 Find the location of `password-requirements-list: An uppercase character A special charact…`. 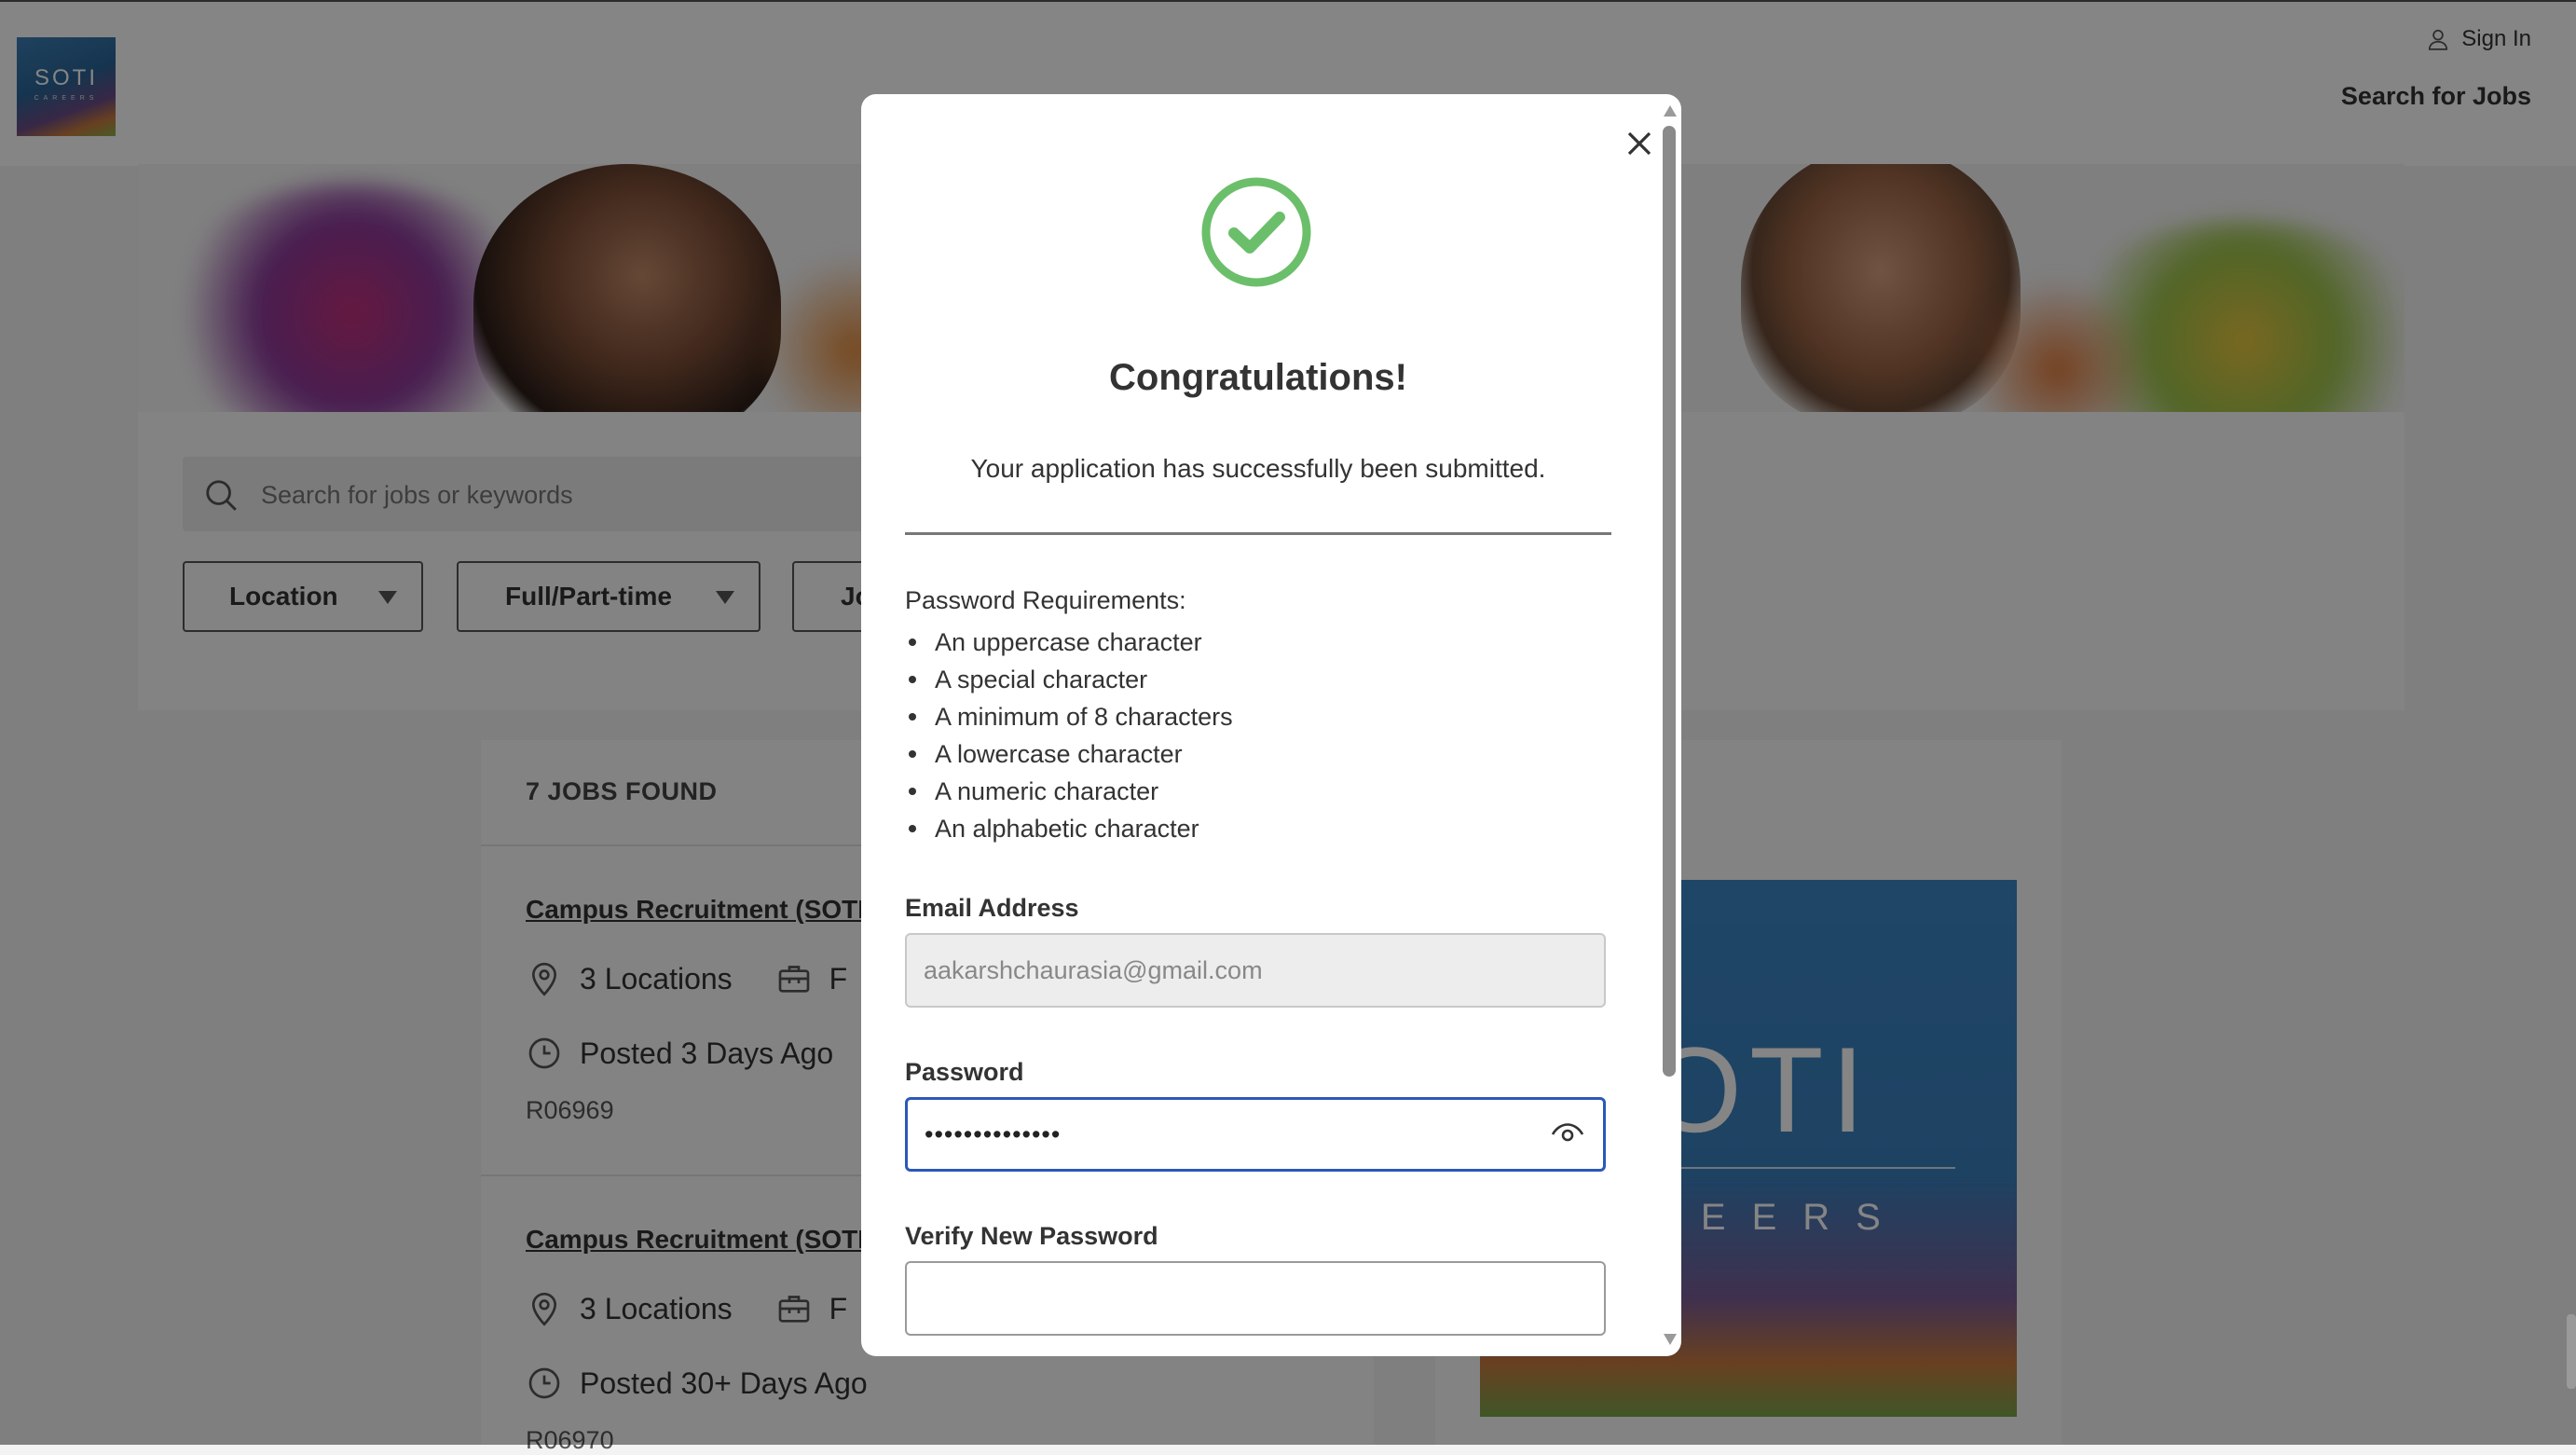

password-requirements-list: An uppercase character A special charact… is located at coordinates (1069, 735).